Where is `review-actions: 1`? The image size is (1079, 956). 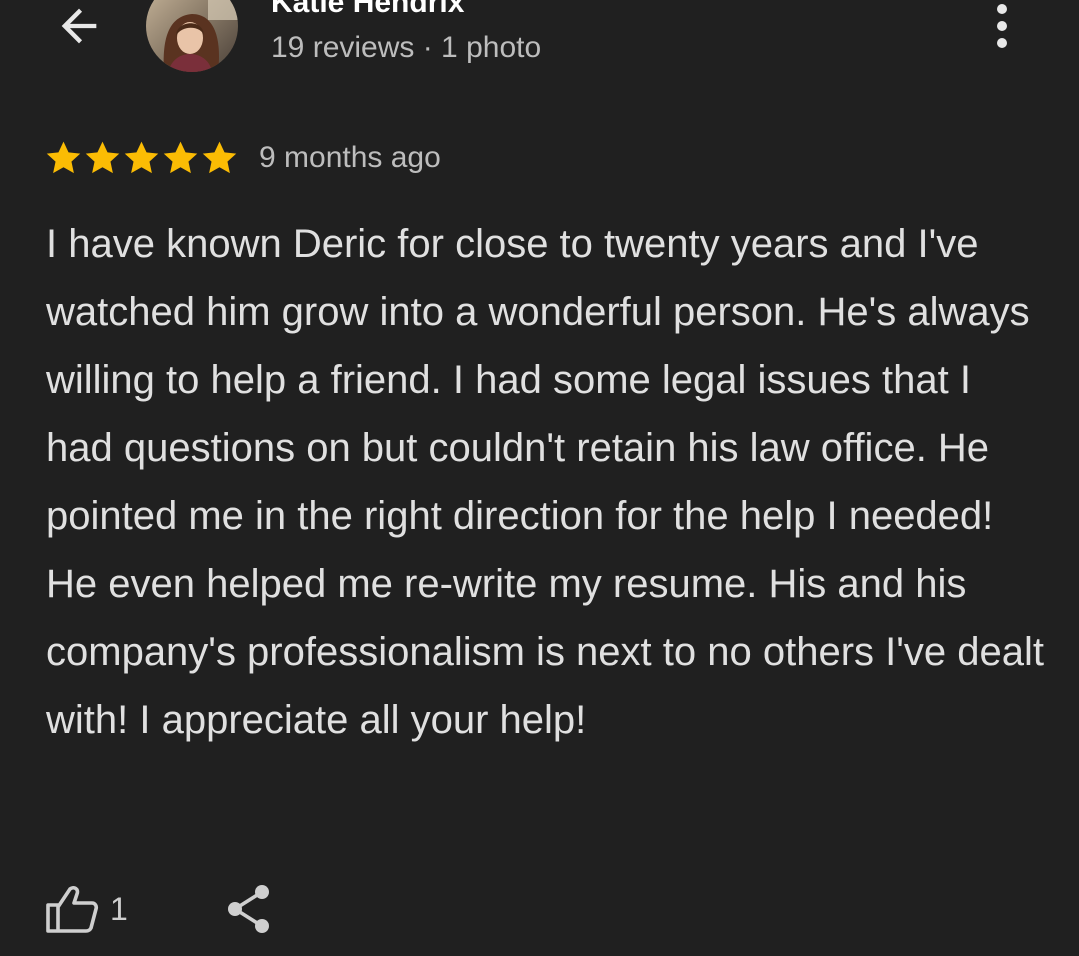 review-actions: 1 is located at coordinates (159, 909).